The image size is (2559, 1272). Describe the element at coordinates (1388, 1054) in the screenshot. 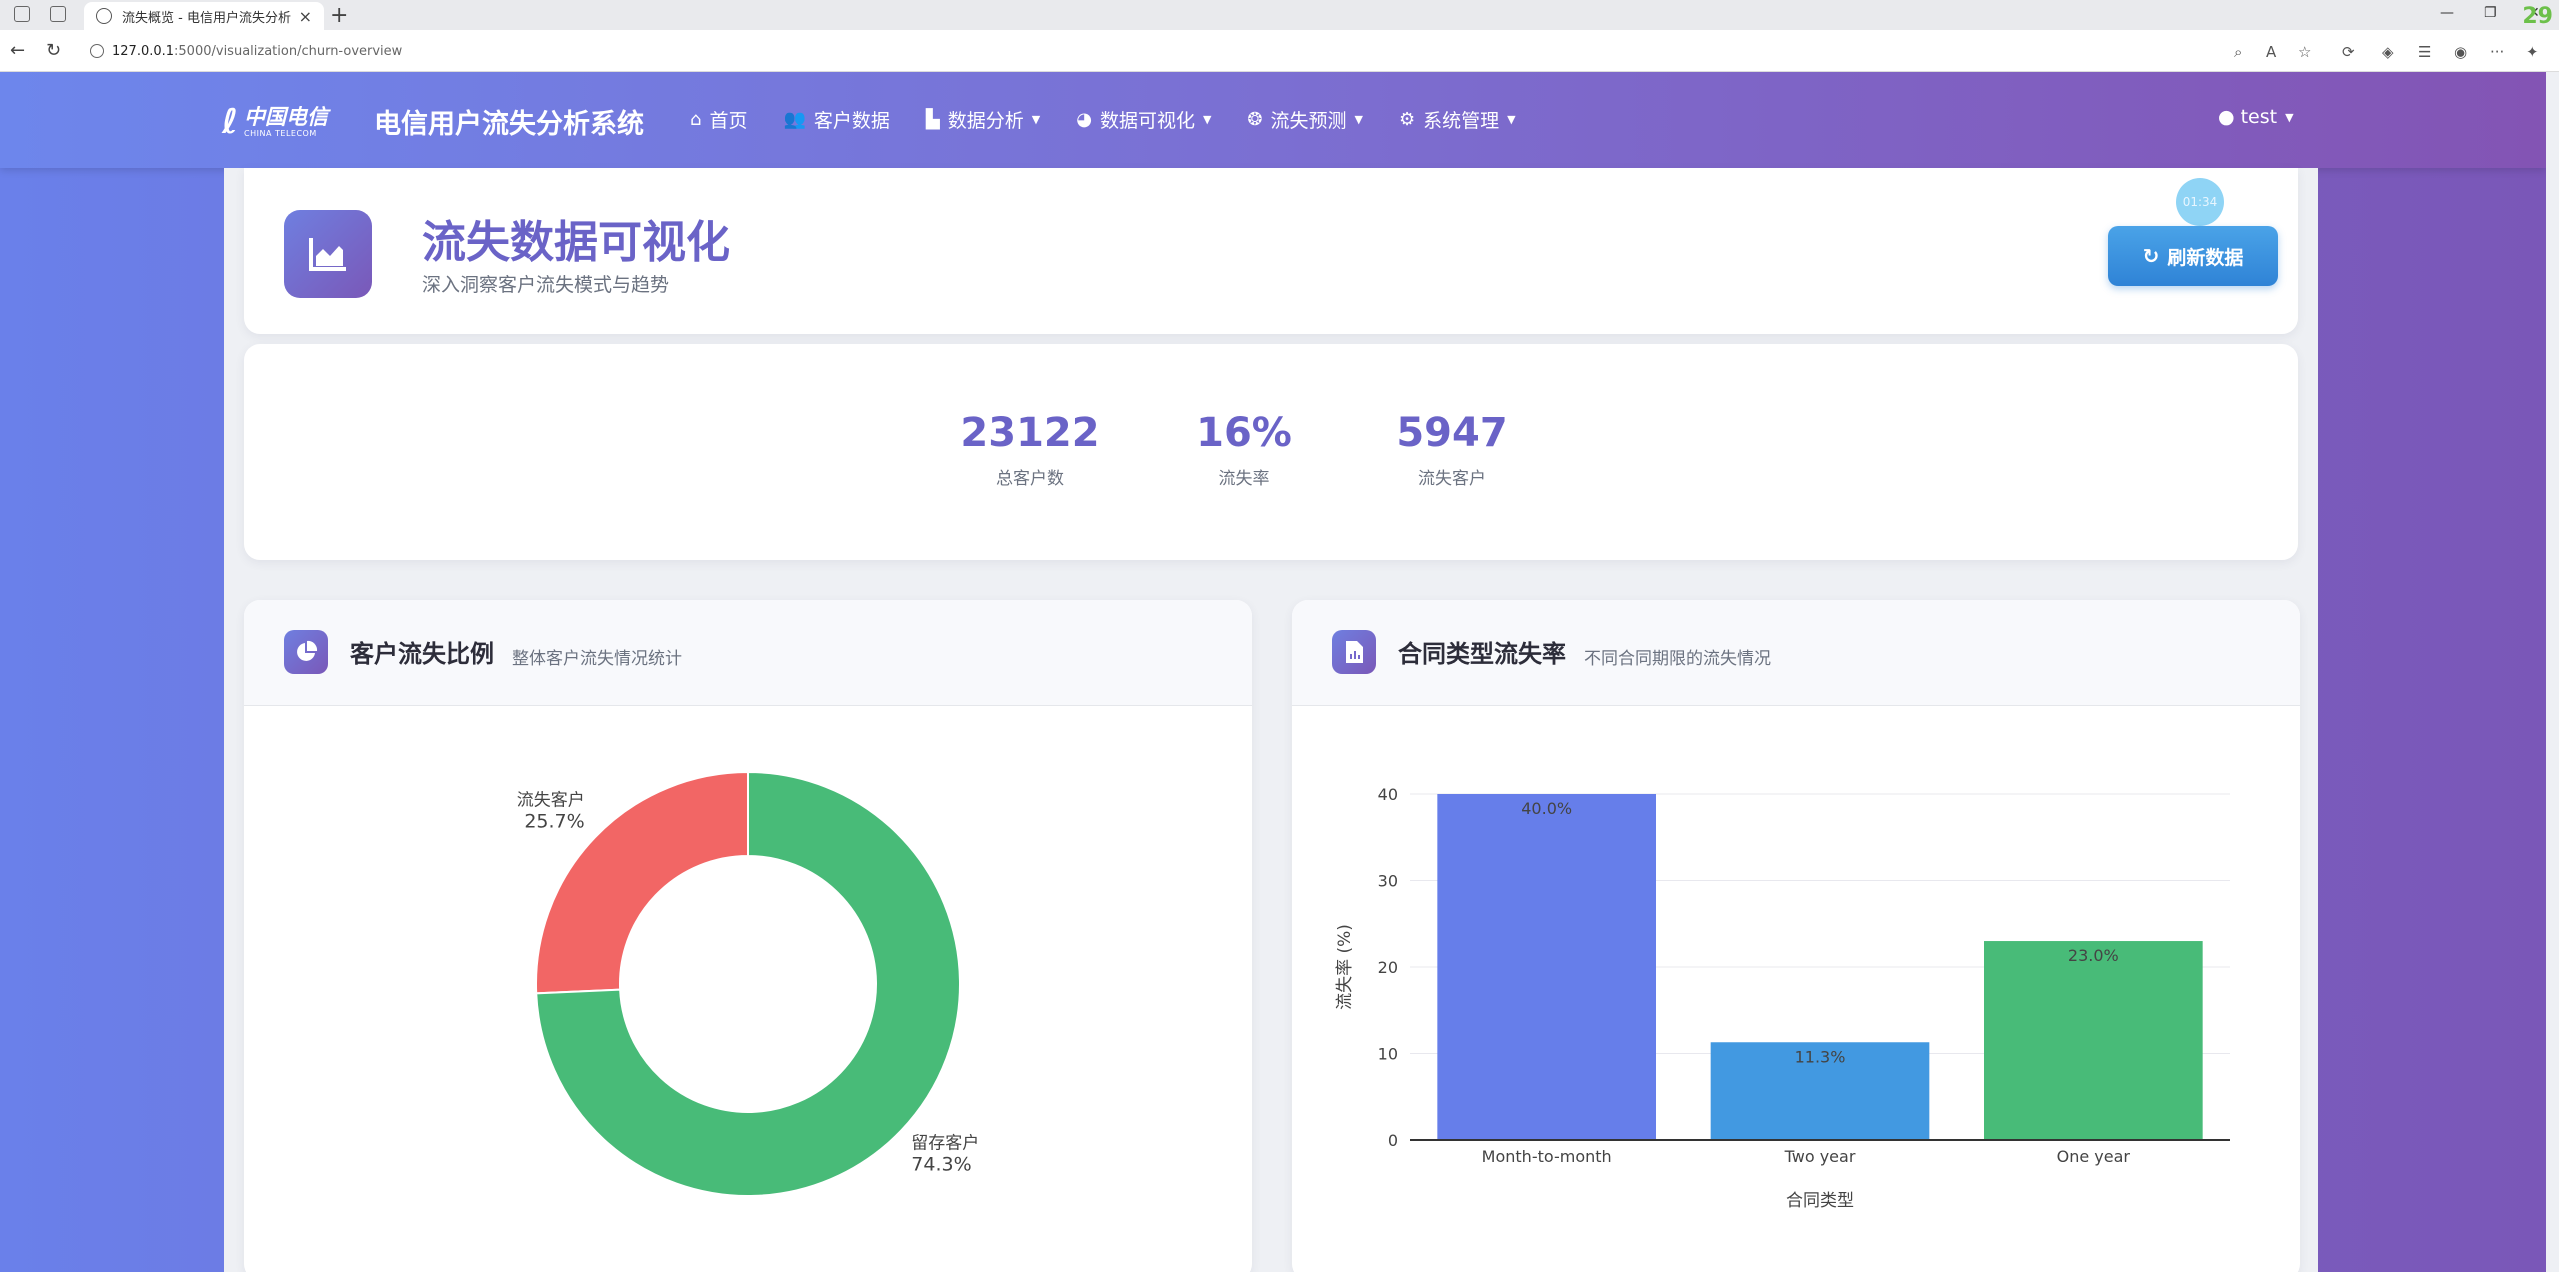

I see `y-tick-label: 10` at that location.